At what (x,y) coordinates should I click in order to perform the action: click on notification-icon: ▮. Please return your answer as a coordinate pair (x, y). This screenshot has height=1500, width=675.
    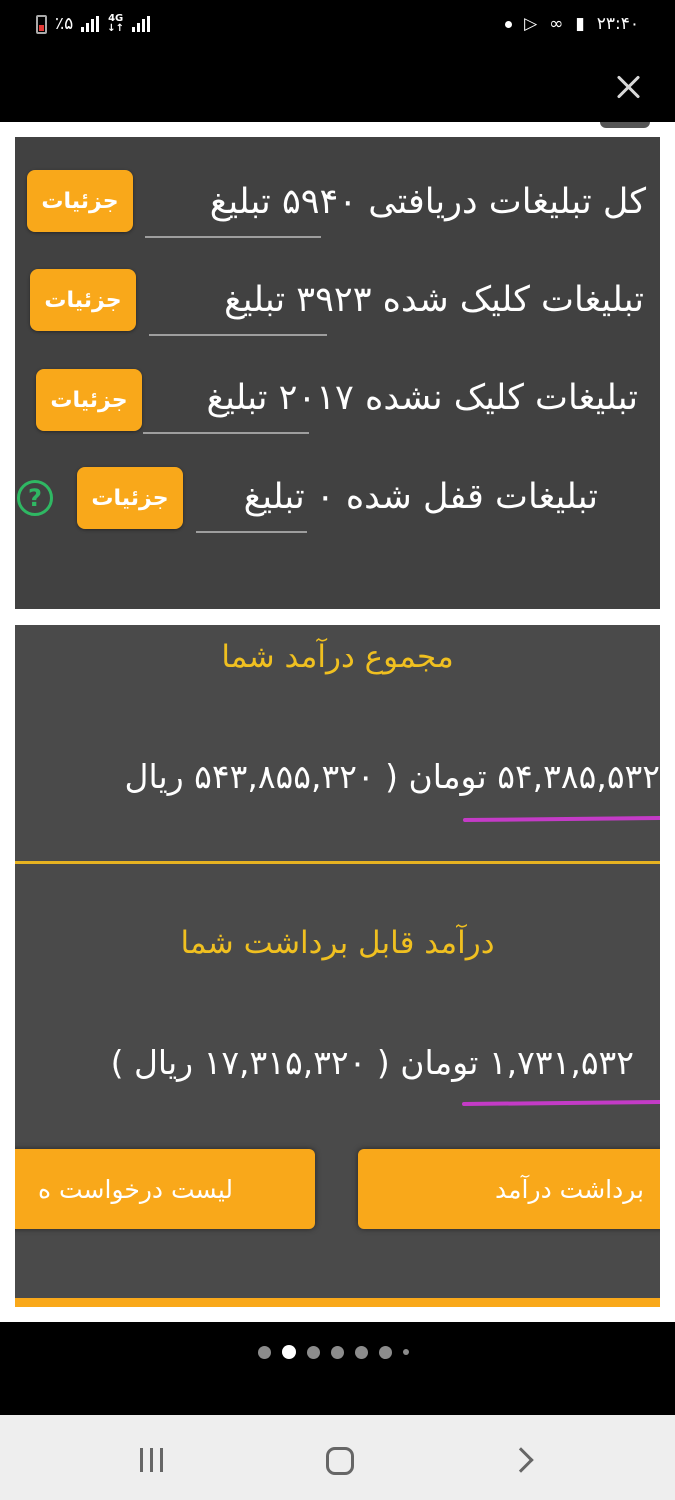
    Looking at the image, I should click on (580, 24).